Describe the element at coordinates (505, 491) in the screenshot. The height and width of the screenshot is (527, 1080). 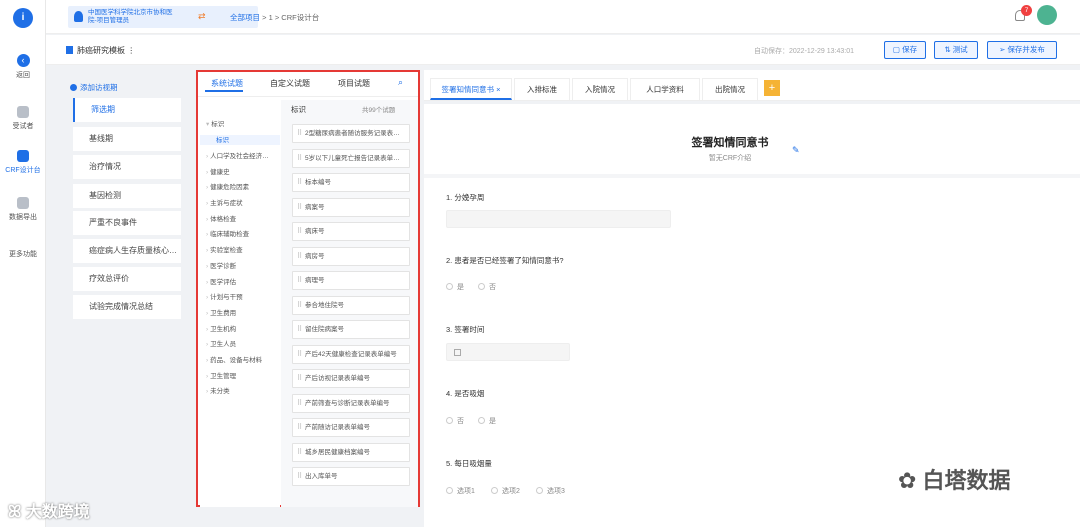
I see `radio-option: 选项2` at that location.